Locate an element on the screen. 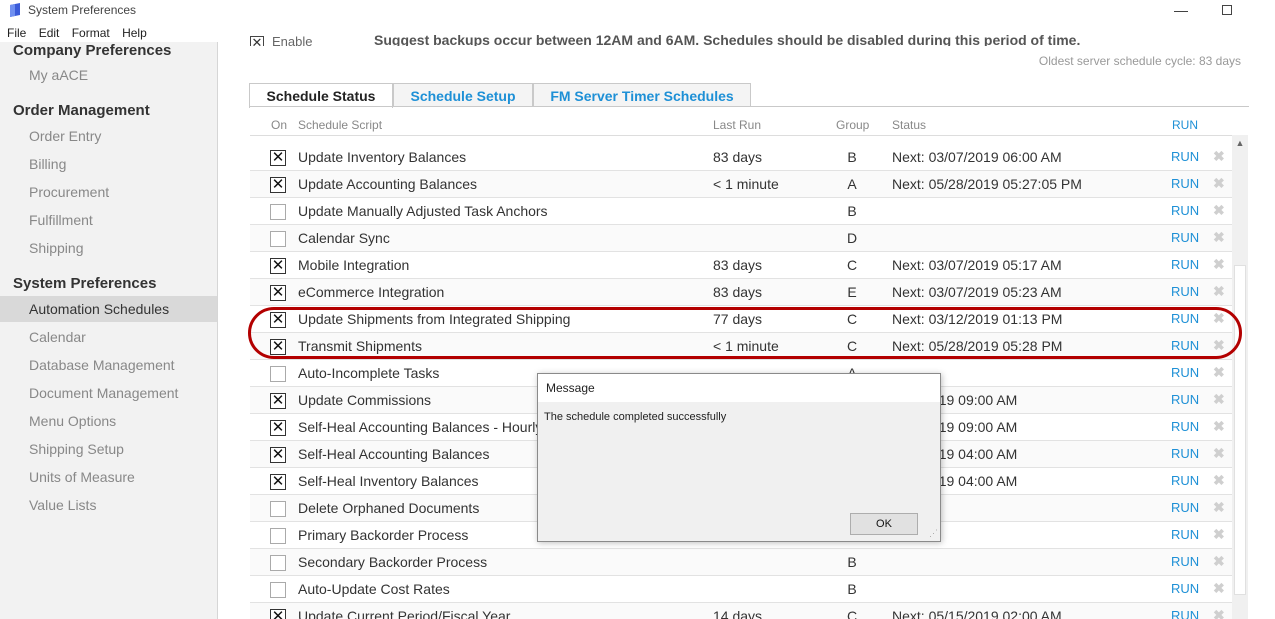  sidebar-item-shipping: Shipping is located at coordinates (108, 248).